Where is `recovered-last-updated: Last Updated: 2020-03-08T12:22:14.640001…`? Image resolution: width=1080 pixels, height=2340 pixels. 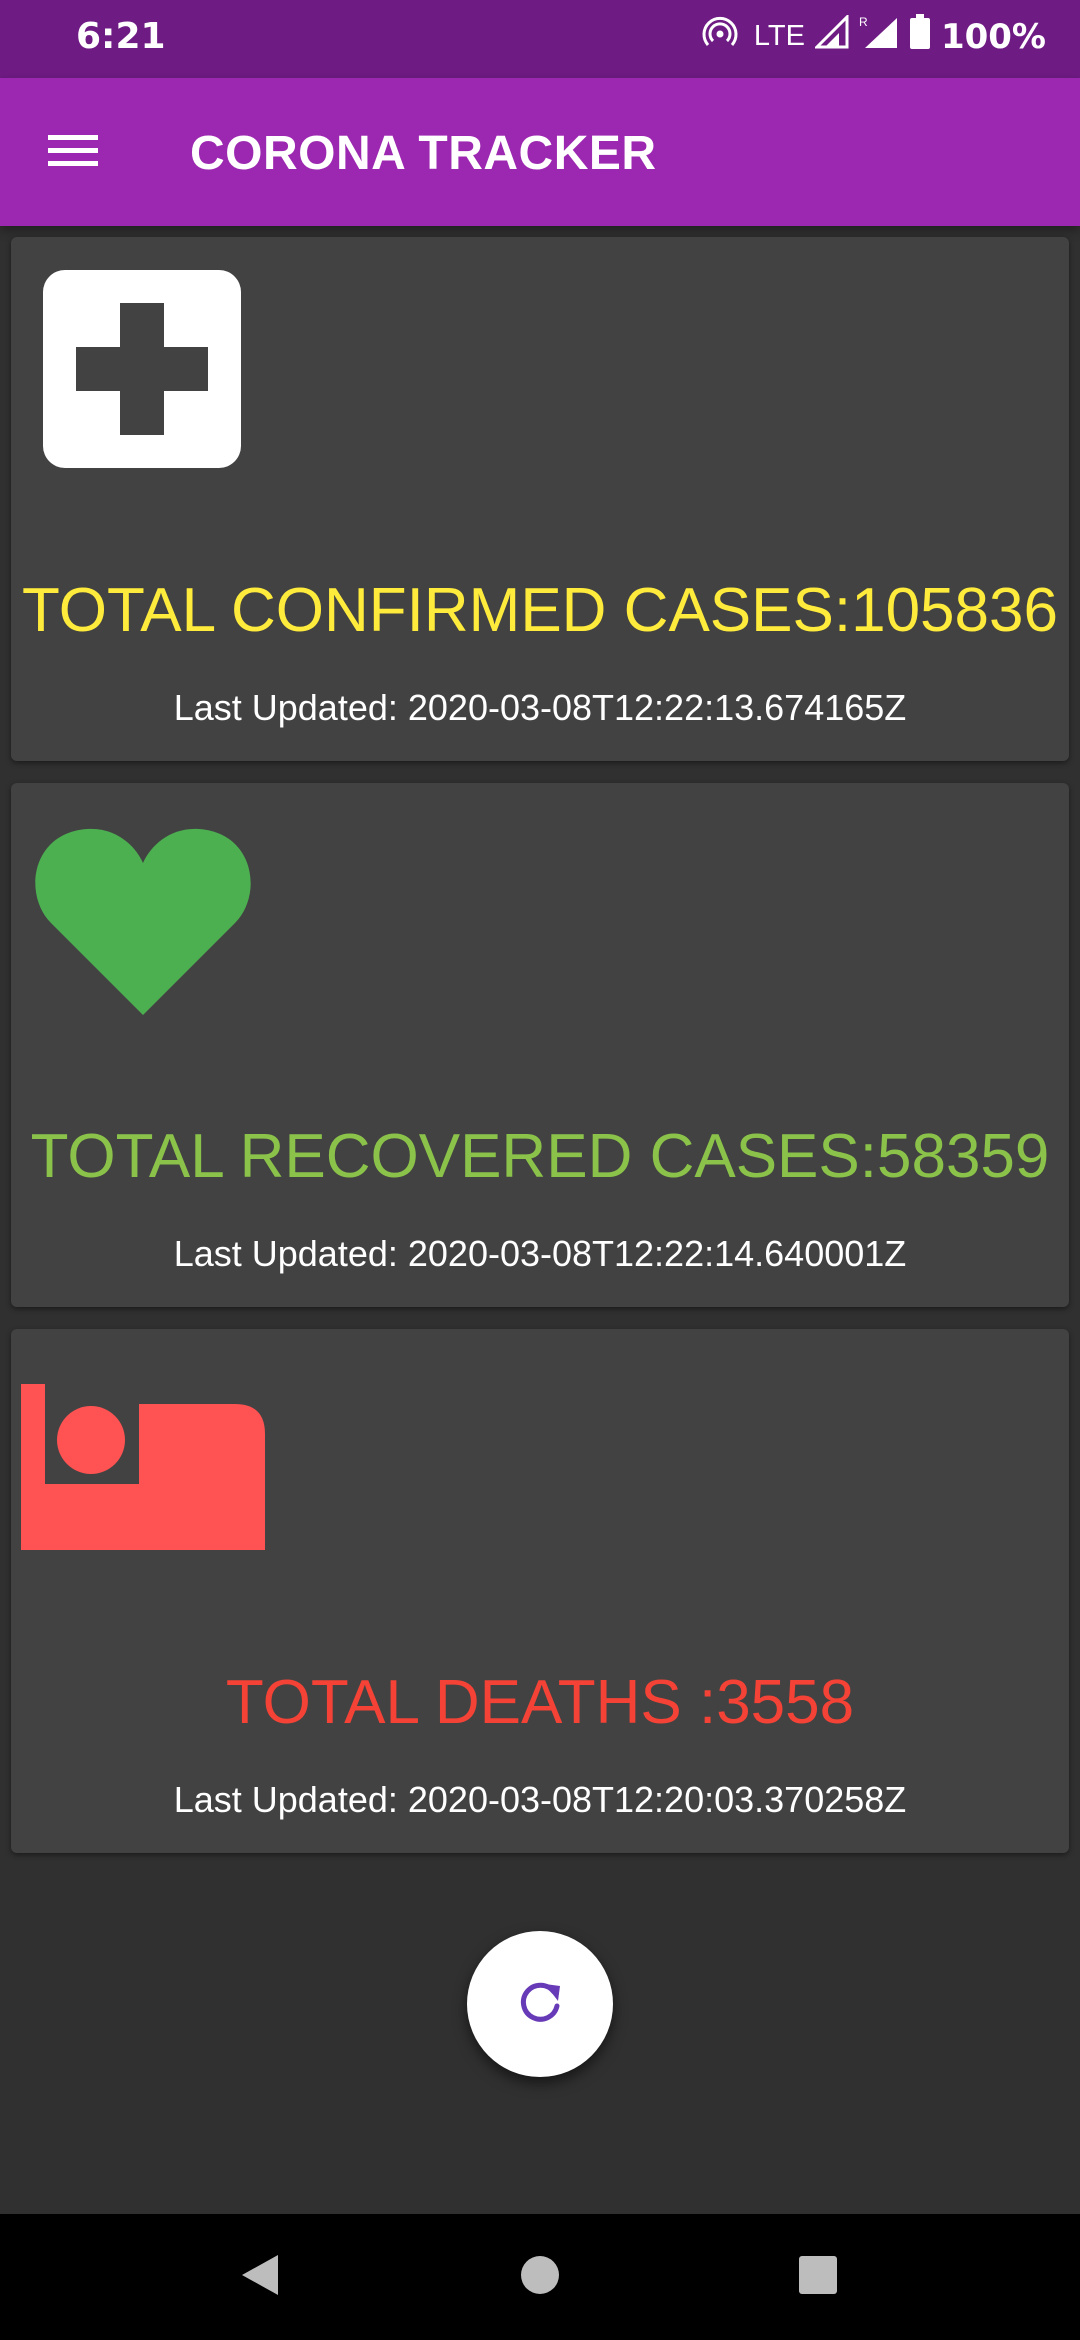 recovered-last-updated: Last Updated: 2020-03-08T12:22:14.640001… is located at coordinates (540, 1253).